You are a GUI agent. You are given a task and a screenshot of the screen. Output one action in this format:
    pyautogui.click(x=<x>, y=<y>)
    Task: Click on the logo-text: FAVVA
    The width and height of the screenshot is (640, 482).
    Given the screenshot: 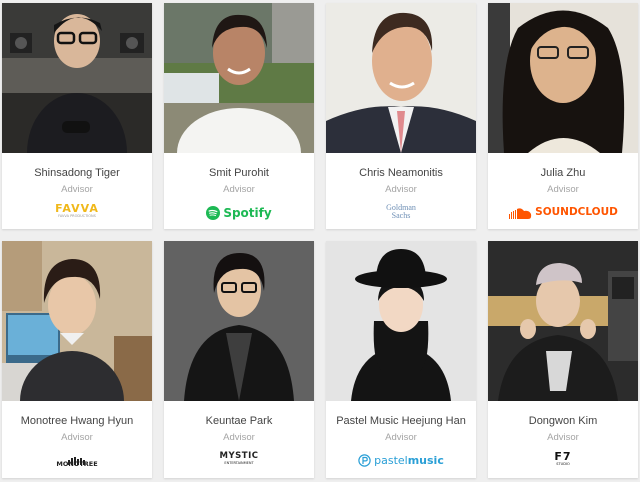 What is the action you would take?
    pyautogui.click(x=77, y=208)
    